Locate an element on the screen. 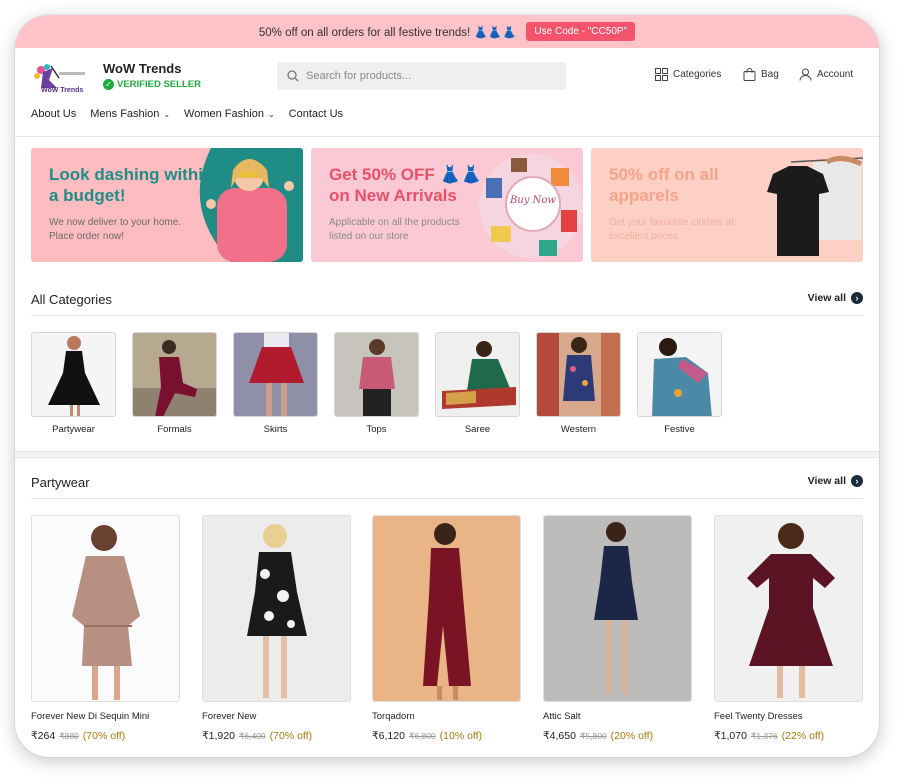 Image resolution: width=903 pixels, height=783 pixels. banner-title: Get 50% OFF 👗👗 on New Arrivals is located at coordinates (405, 185).